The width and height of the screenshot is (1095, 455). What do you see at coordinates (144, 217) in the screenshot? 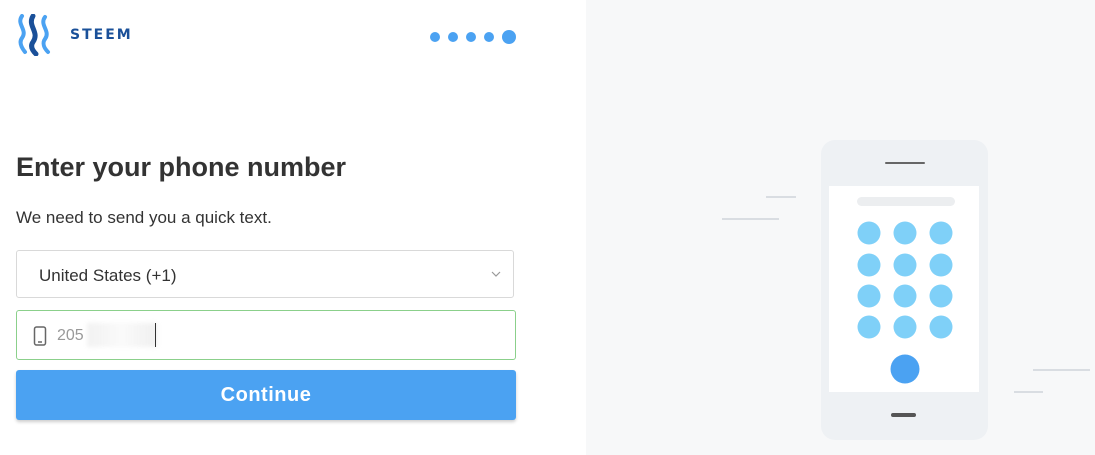
I see `page-subtitle: We need to send you a quick text.` at bounding box center [144, 217].